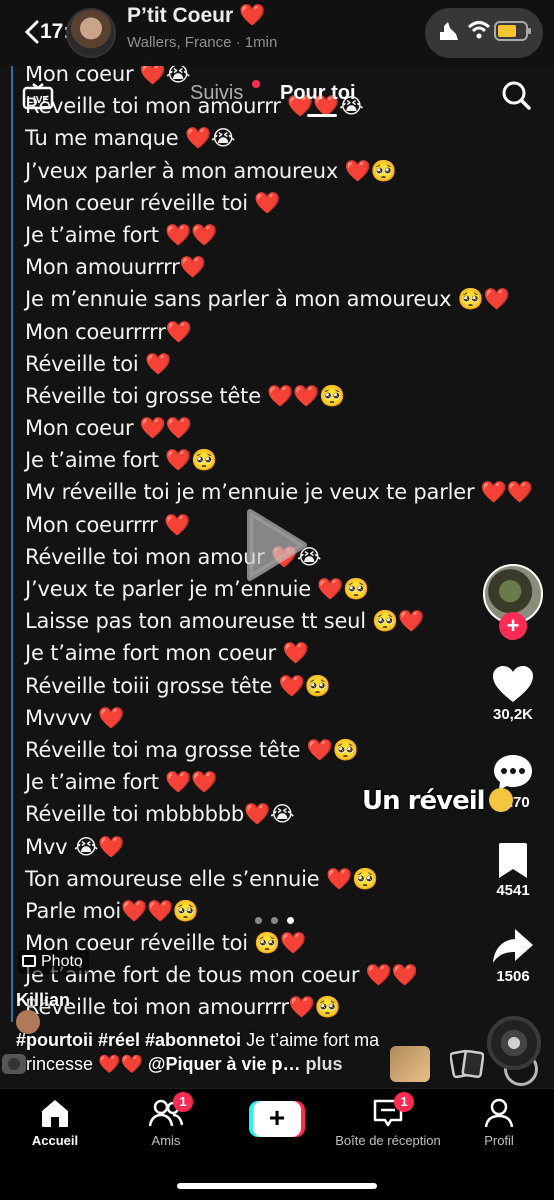 Image resolution: width=554 pixels, height=1200 pixels. I want to click on nav-profile: Profil, so click(499, 1122).